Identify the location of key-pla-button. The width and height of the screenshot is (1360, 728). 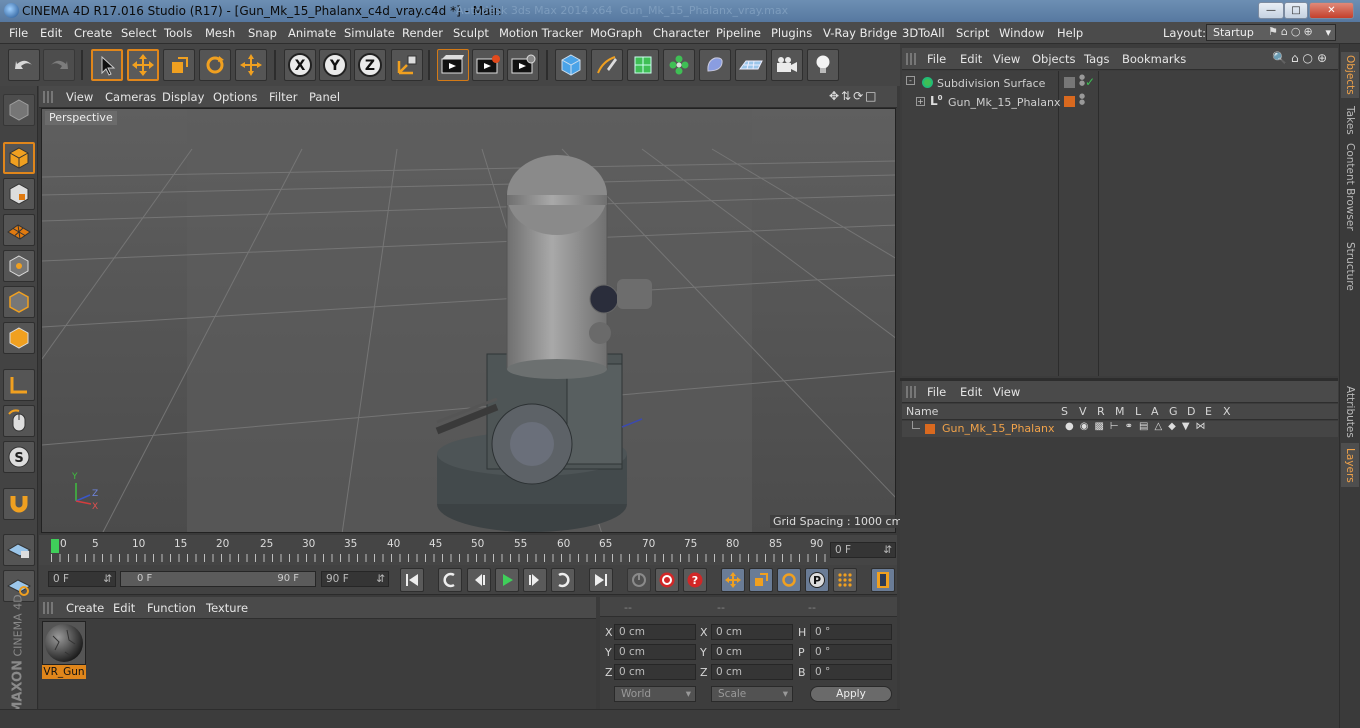
(845, 580).